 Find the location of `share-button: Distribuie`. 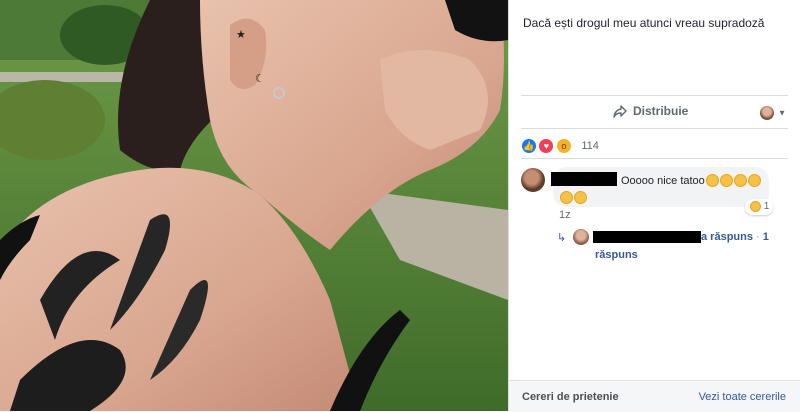

share-button: Distribuie is located at coordinates (650, 111).